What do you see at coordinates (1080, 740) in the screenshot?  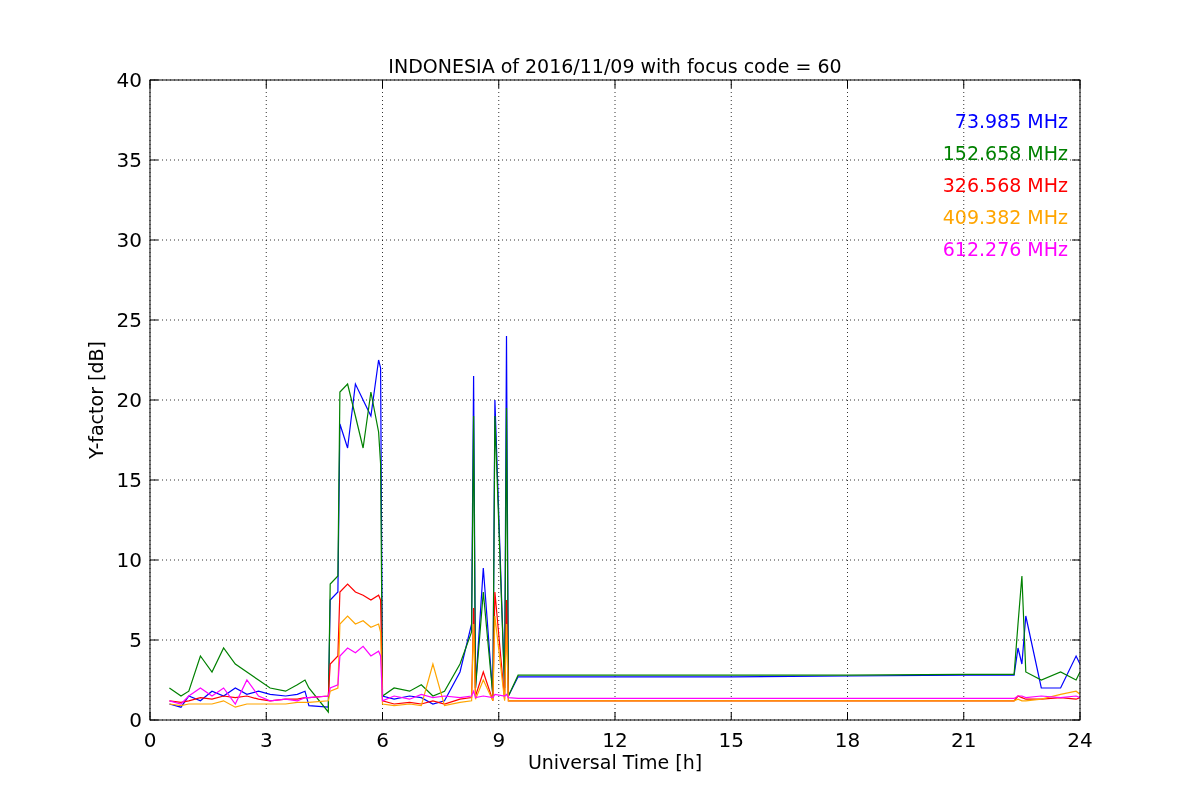 I see `tick-label: 24` at bounding box center [1080, 740].